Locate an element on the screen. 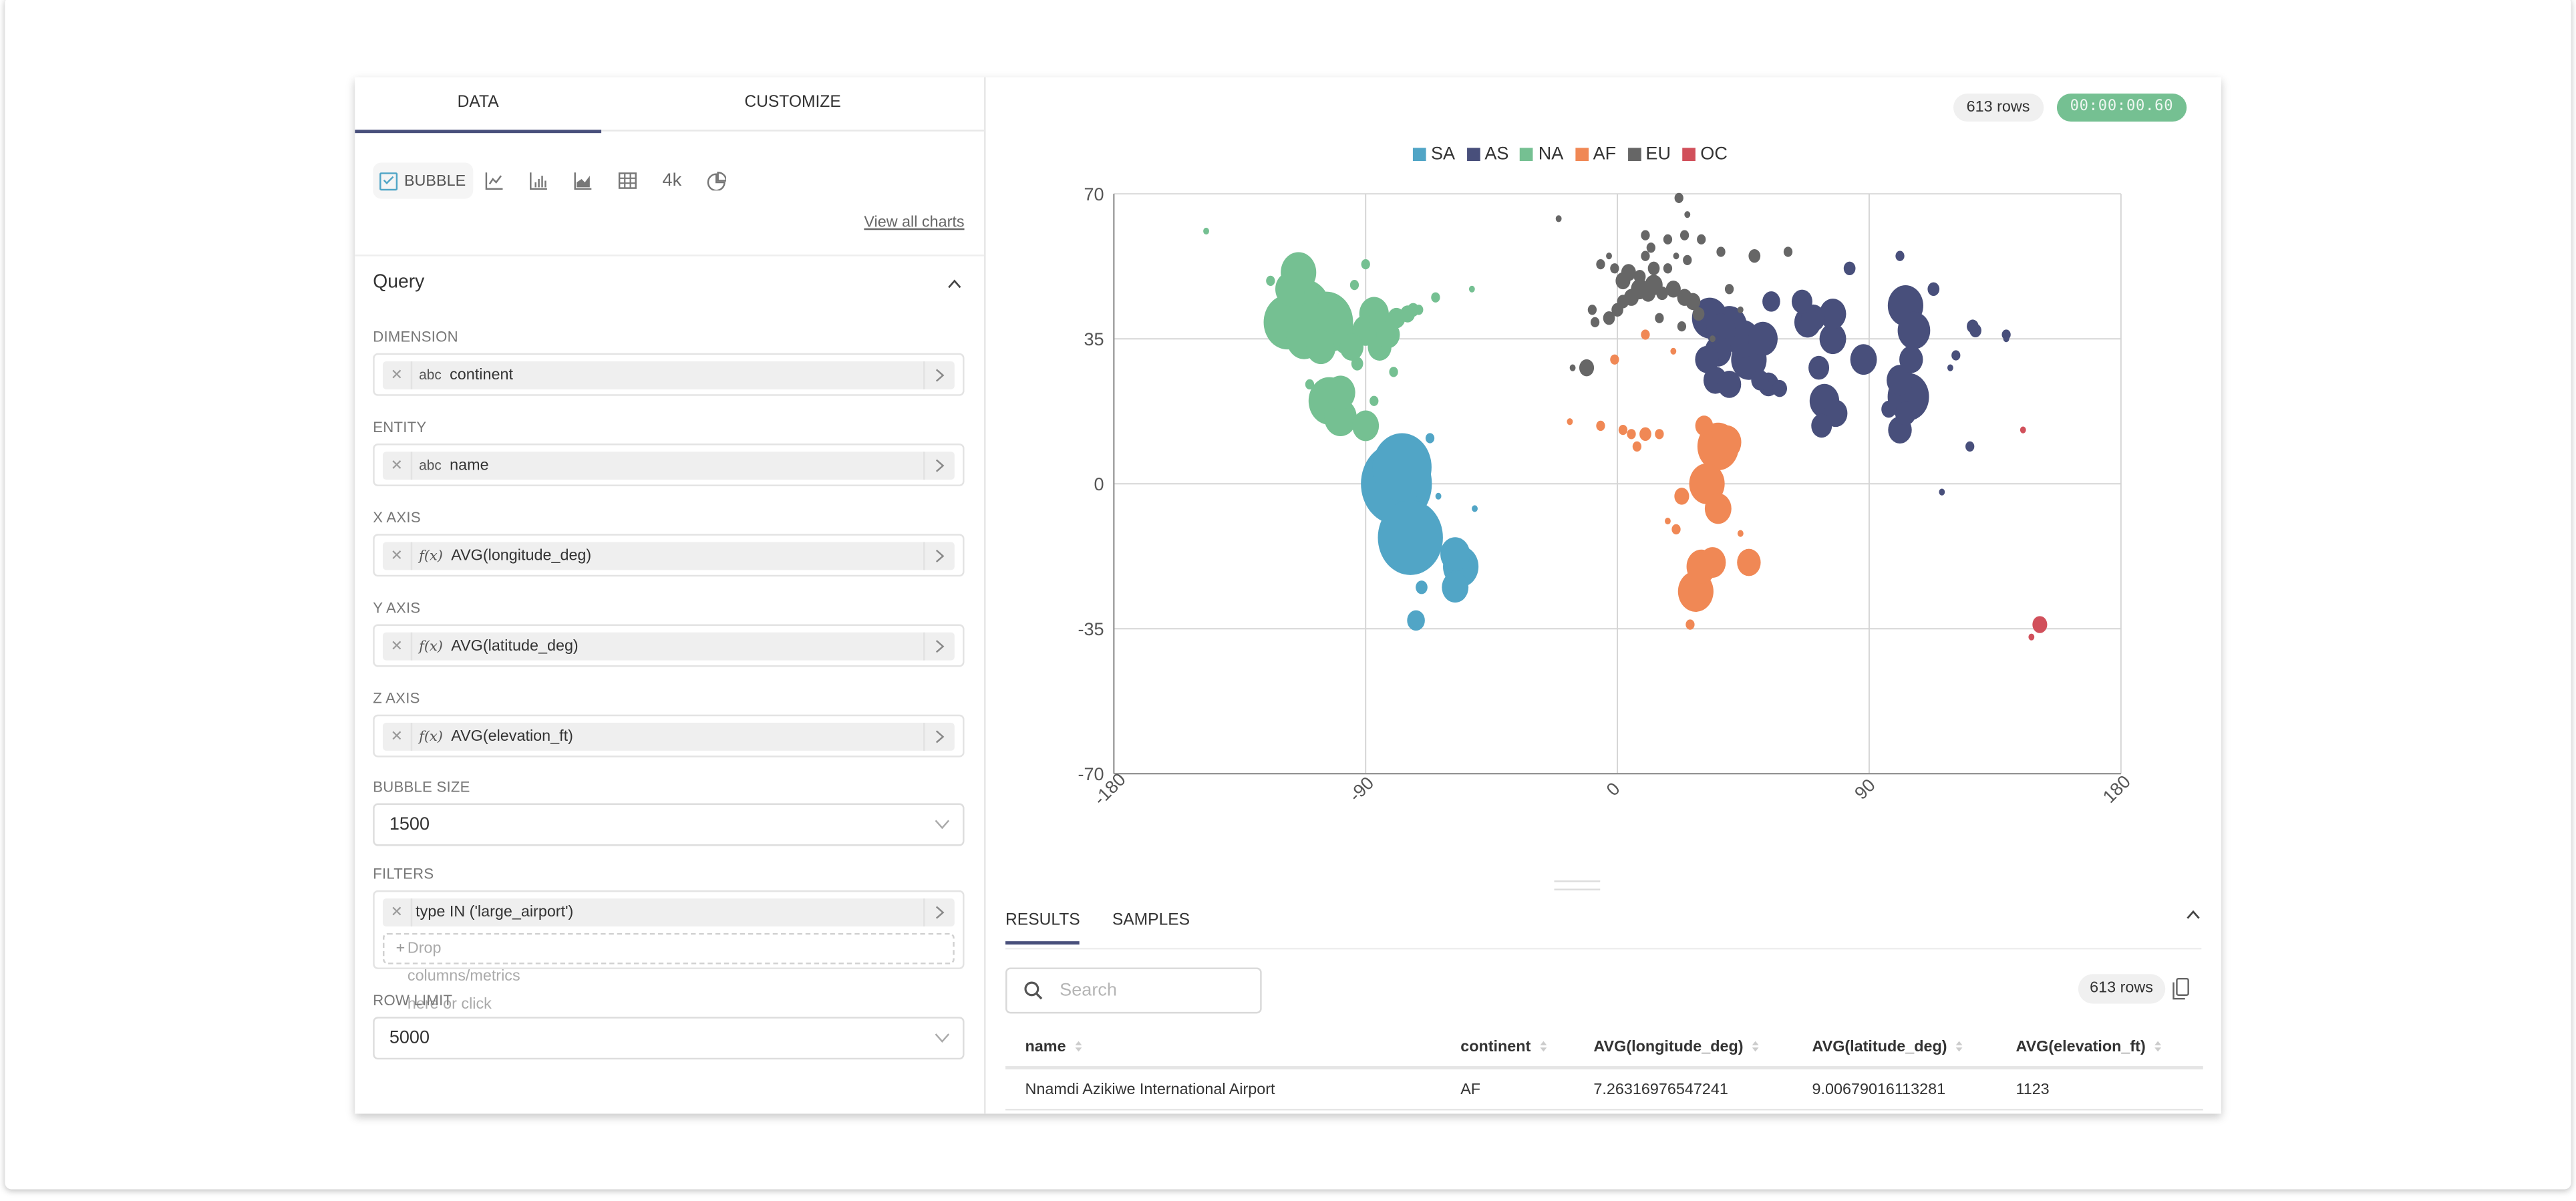  z-axis-field: ✕ f(x) AVG(elevation_ft) is located at coordinates (669, 735).